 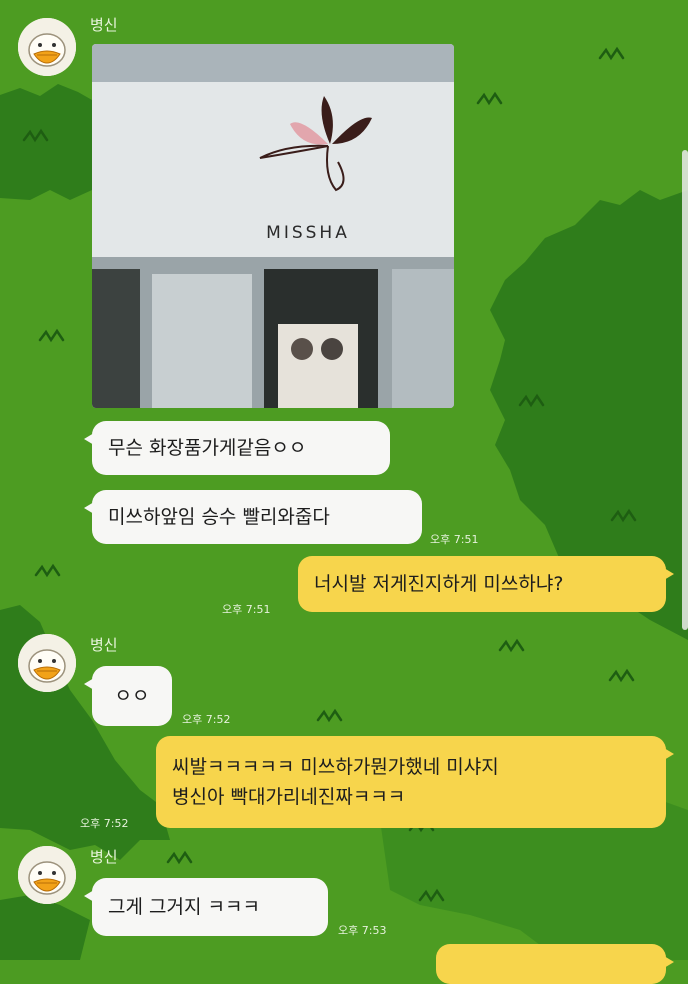 I want to click on message-bubble-incoming: 그게 그거지 ㅋㅋㅋ, so click(x=206, y=907).